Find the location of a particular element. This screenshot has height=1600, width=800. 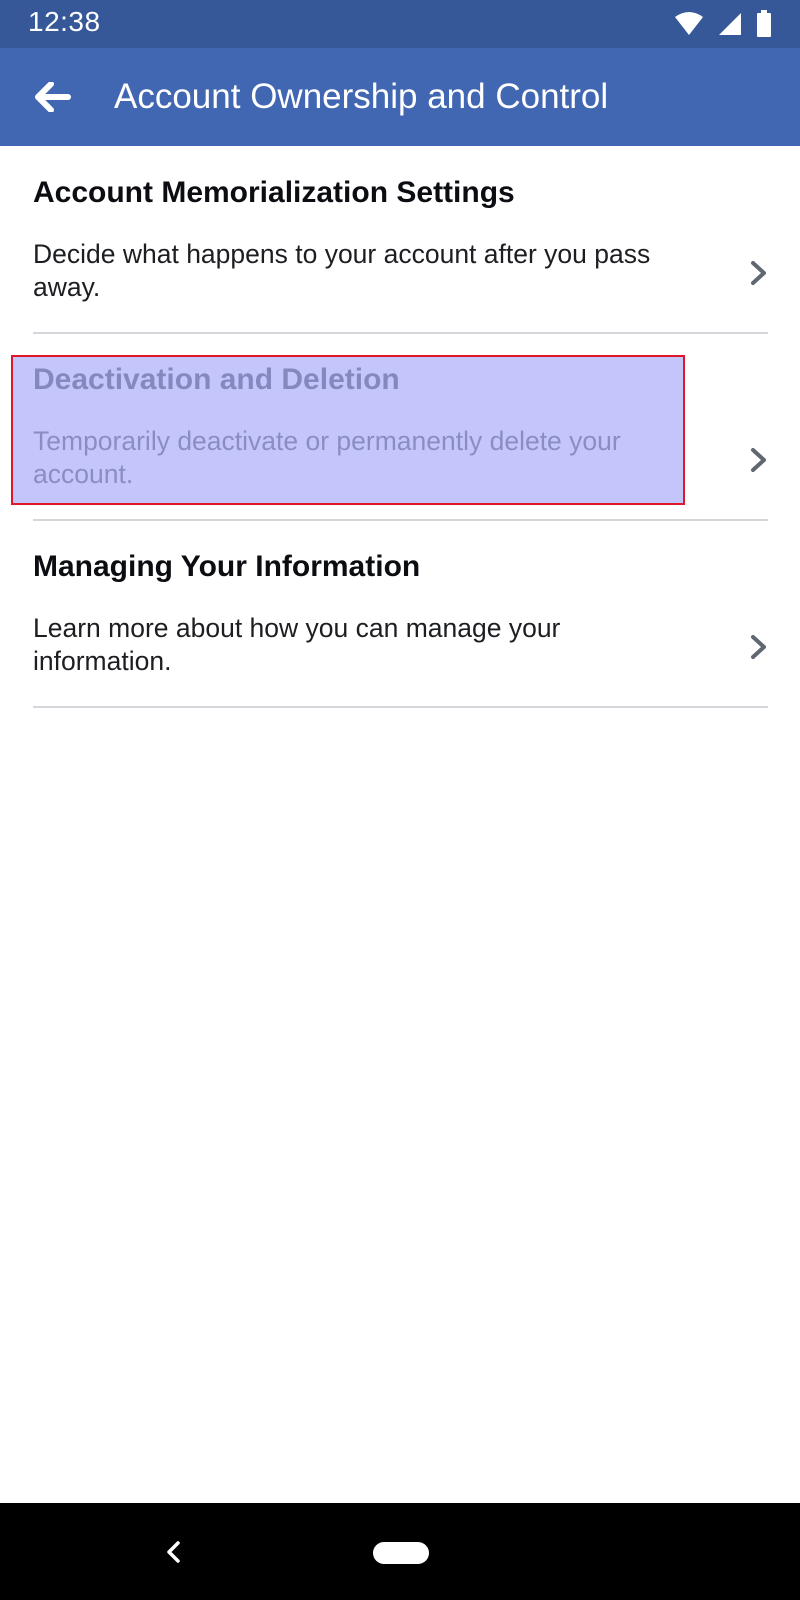

nav-home-pill is located at coordinates (401, 1553).